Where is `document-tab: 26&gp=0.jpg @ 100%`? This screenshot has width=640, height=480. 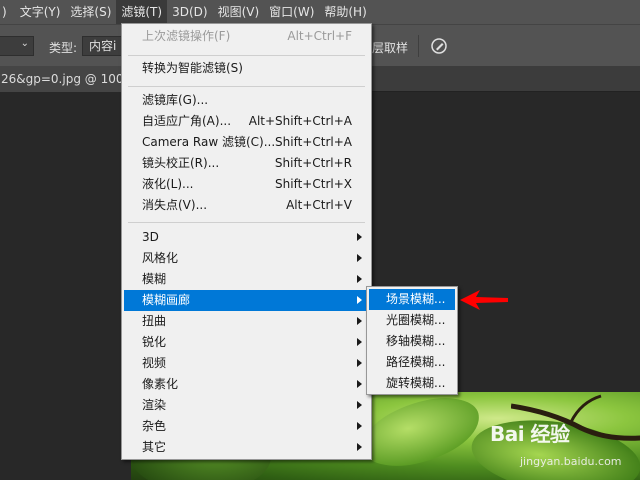 document-tab: 26&gp=0.jpg @ 100% is located at coordinates (70, 79).